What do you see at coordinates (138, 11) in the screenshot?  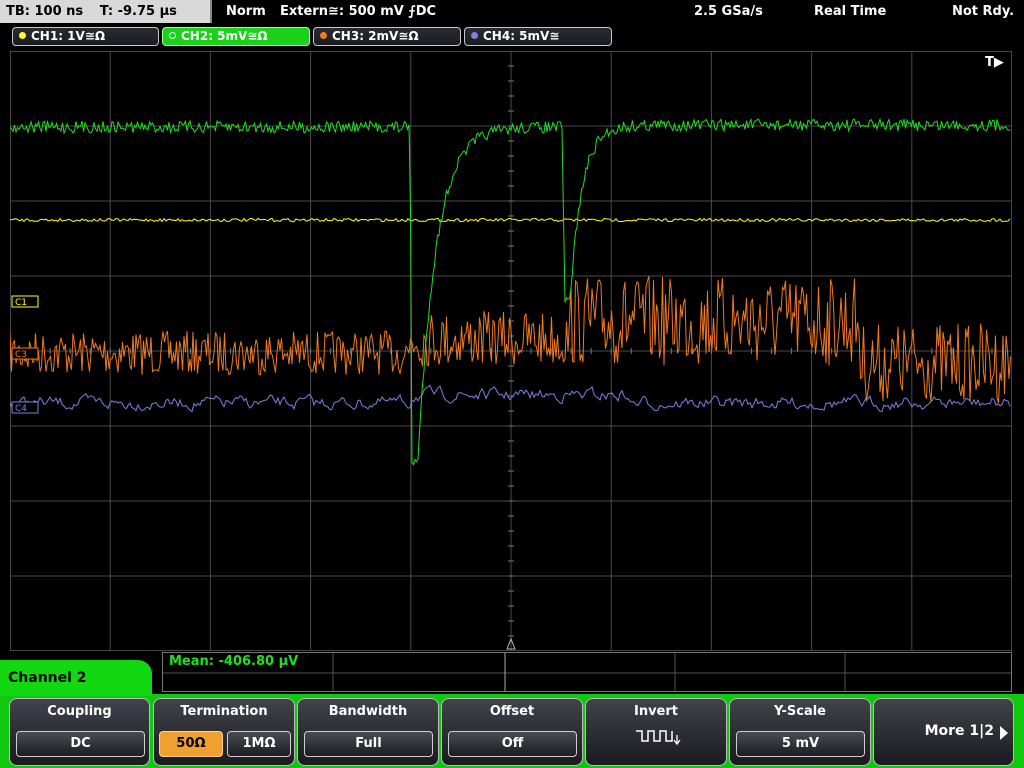 I see `trigger-time-value: T: -9.75 µs` at bounding box center [138, 11].